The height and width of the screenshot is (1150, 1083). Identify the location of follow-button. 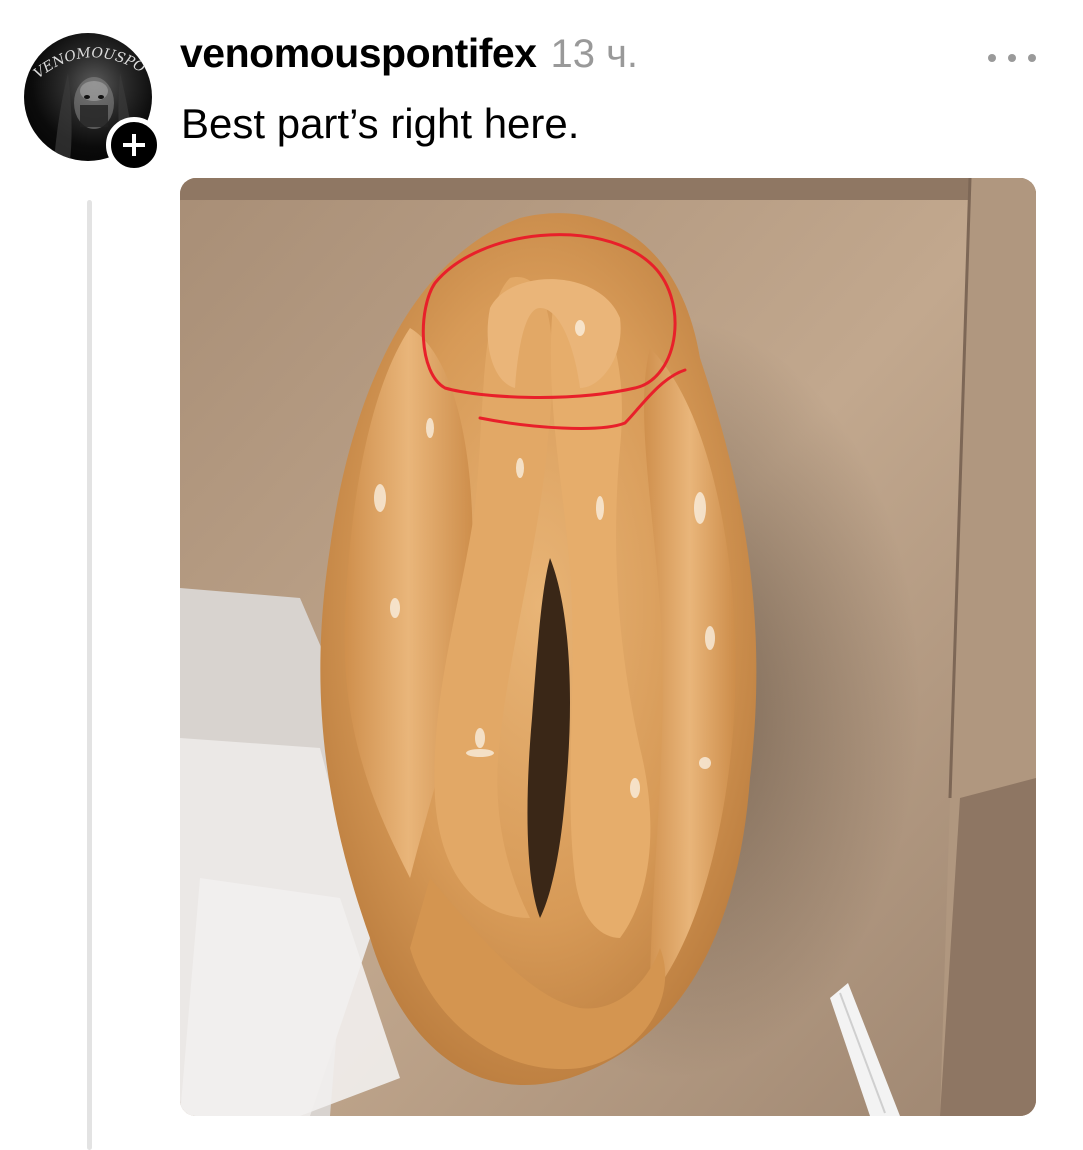
(134, 145).